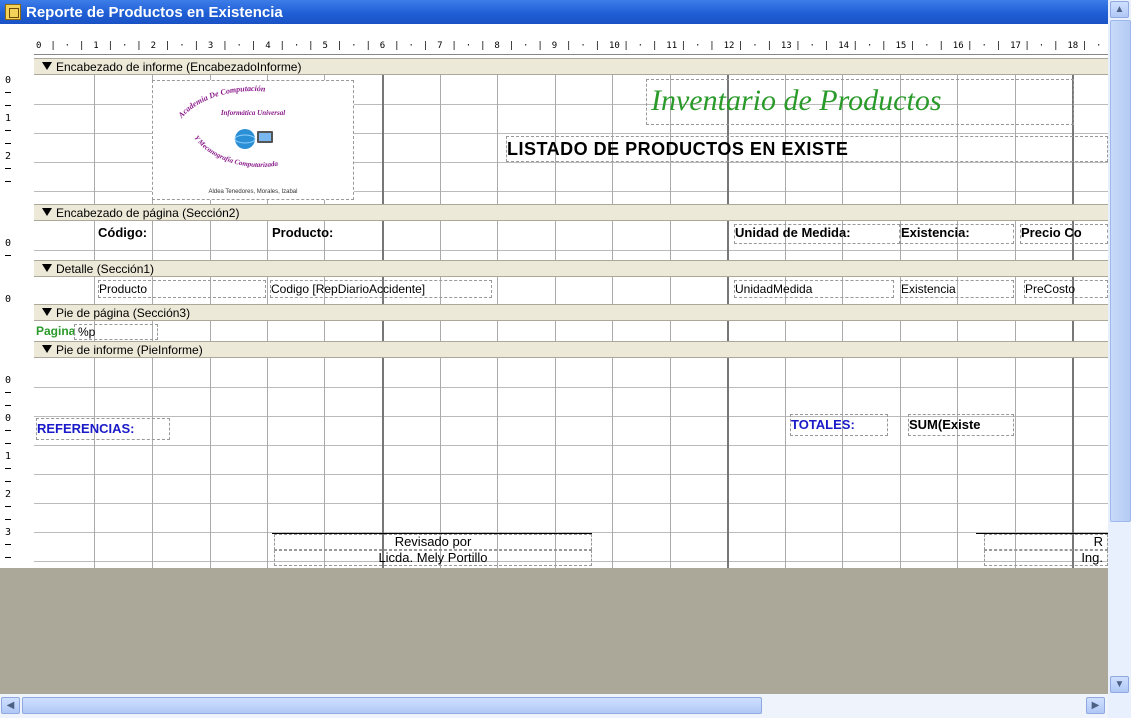 This screenshot has height=718, width=1131. What do you see at coordinates (957, 289) in the screenshot?
I see `field-existencia: Existencia` at bounding box center [957, 289].